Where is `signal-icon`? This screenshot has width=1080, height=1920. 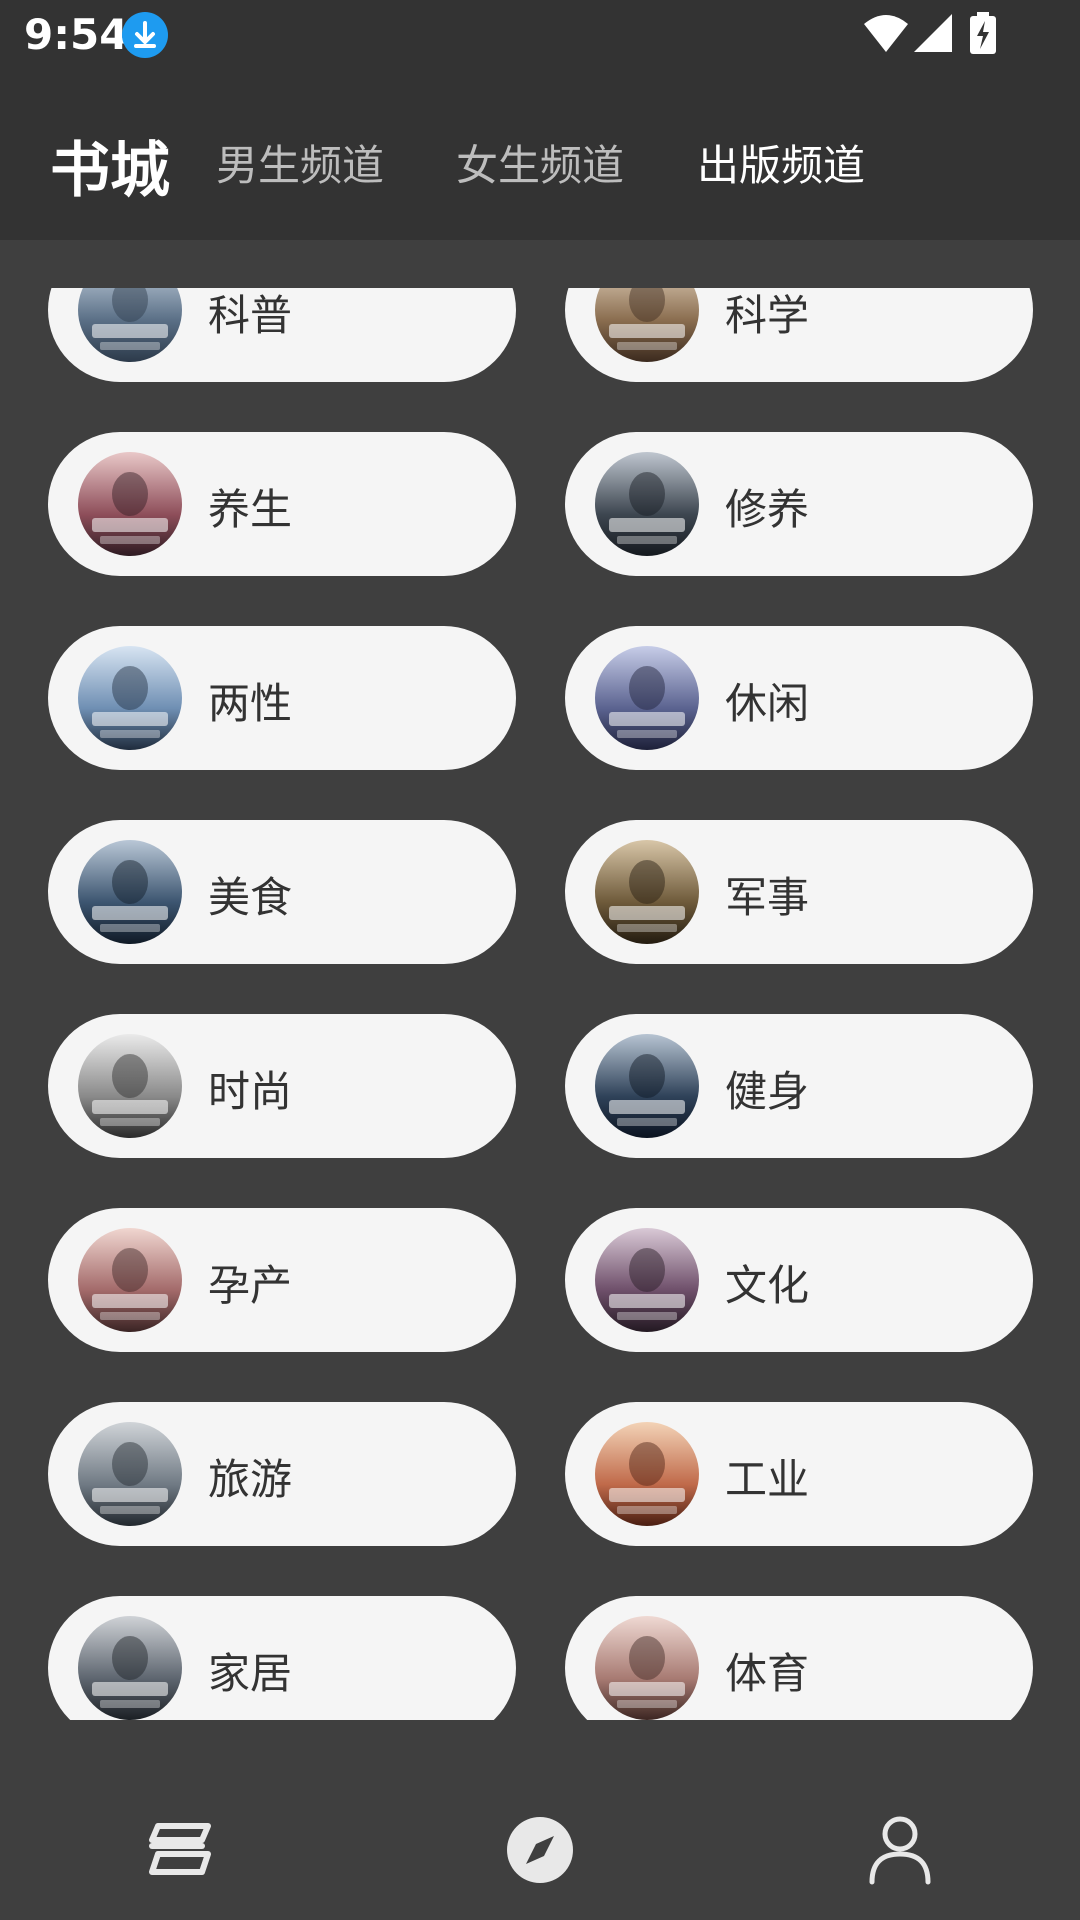
signal-icon is located at coordinates (933, 35).